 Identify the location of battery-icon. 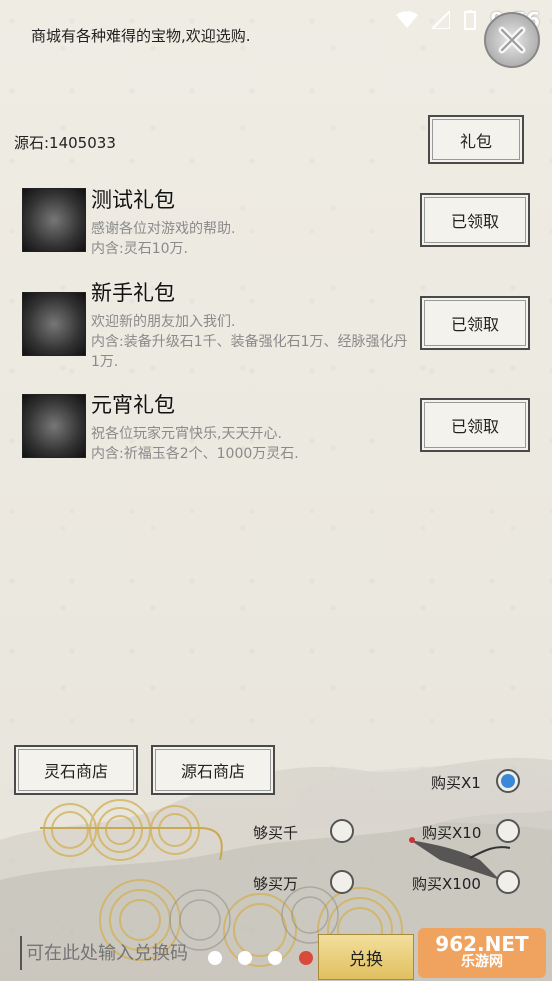
(470, 20).